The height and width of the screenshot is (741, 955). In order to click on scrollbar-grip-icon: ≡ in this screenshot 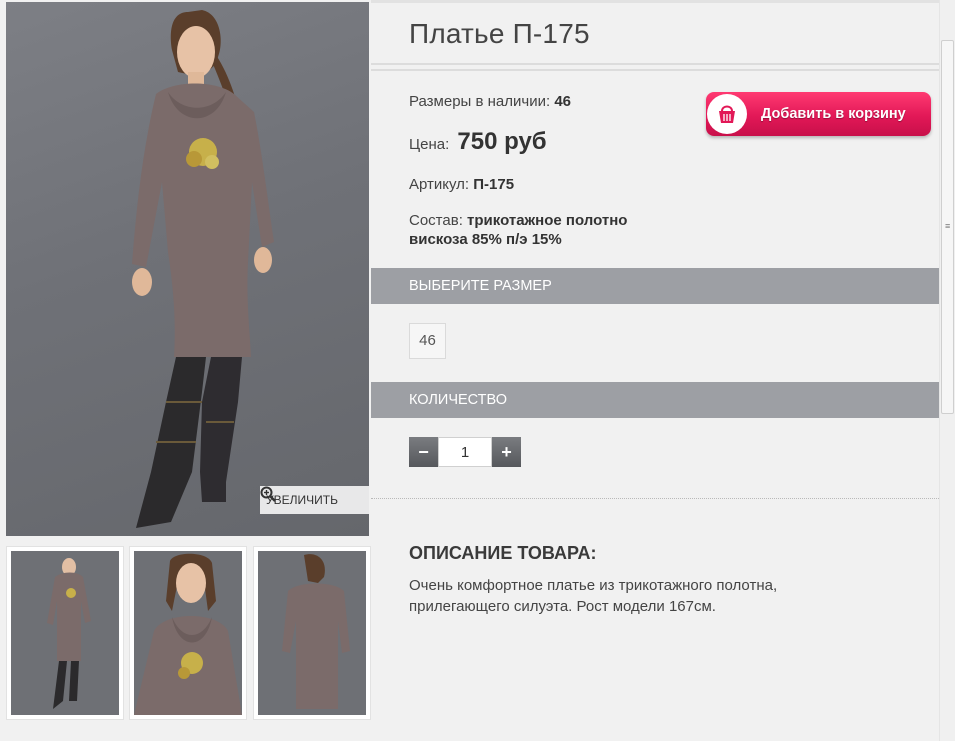, I will do `click(948, 226)`.